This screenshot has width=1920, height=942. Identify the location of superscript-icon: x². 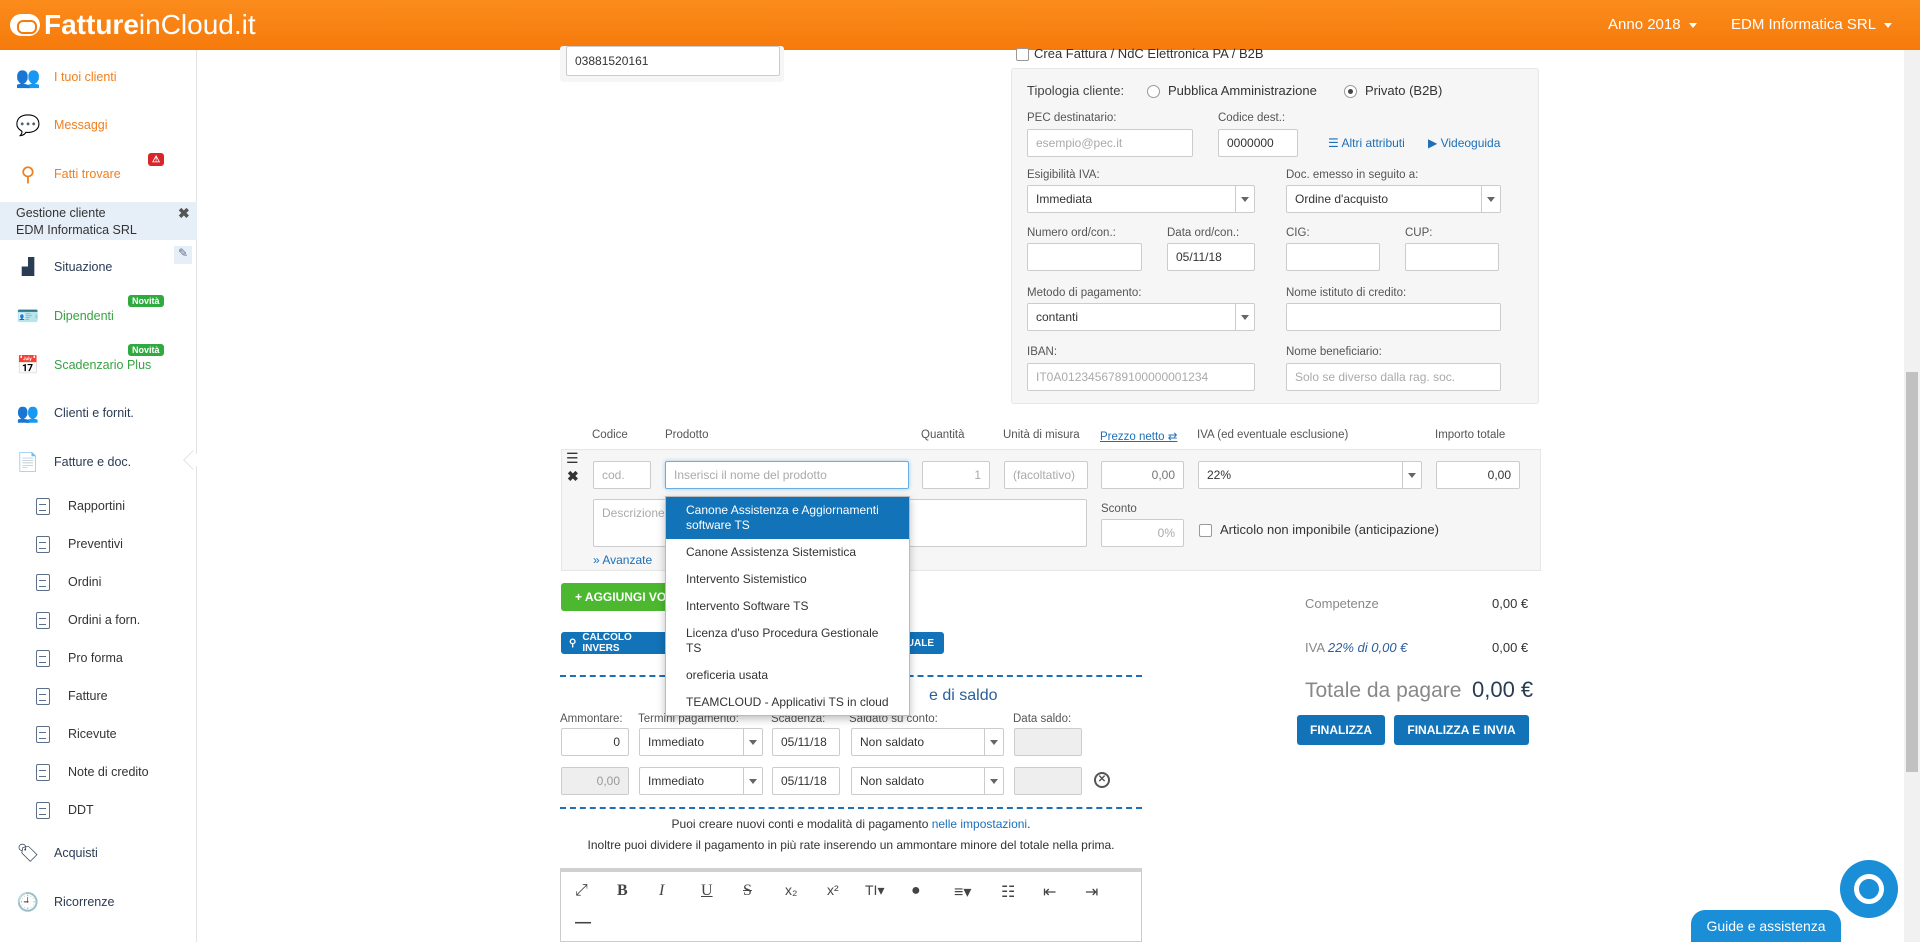
(833, 890).